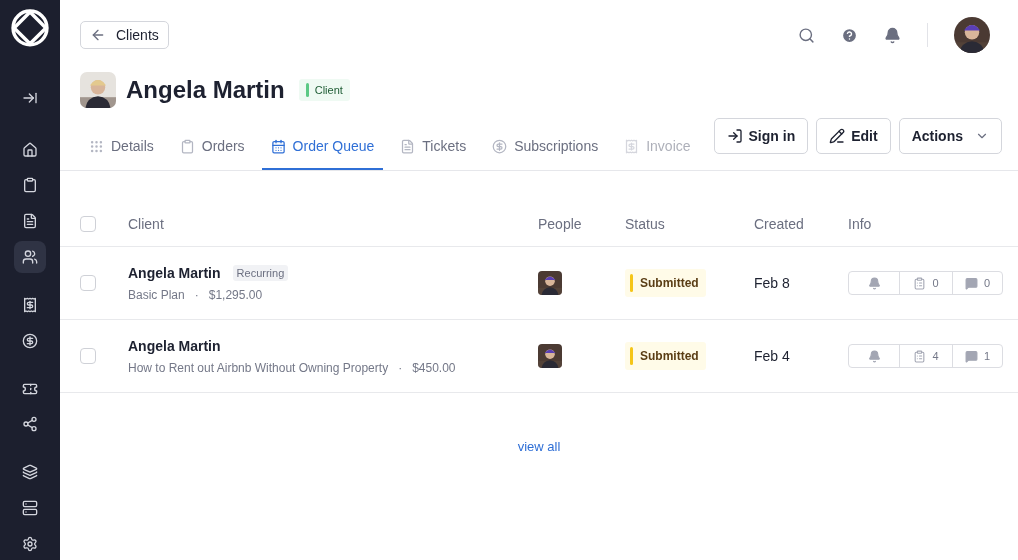 The width and height of the screenshot is (1018, 560). I want to click on sign-in-icon, so click(734, 136).